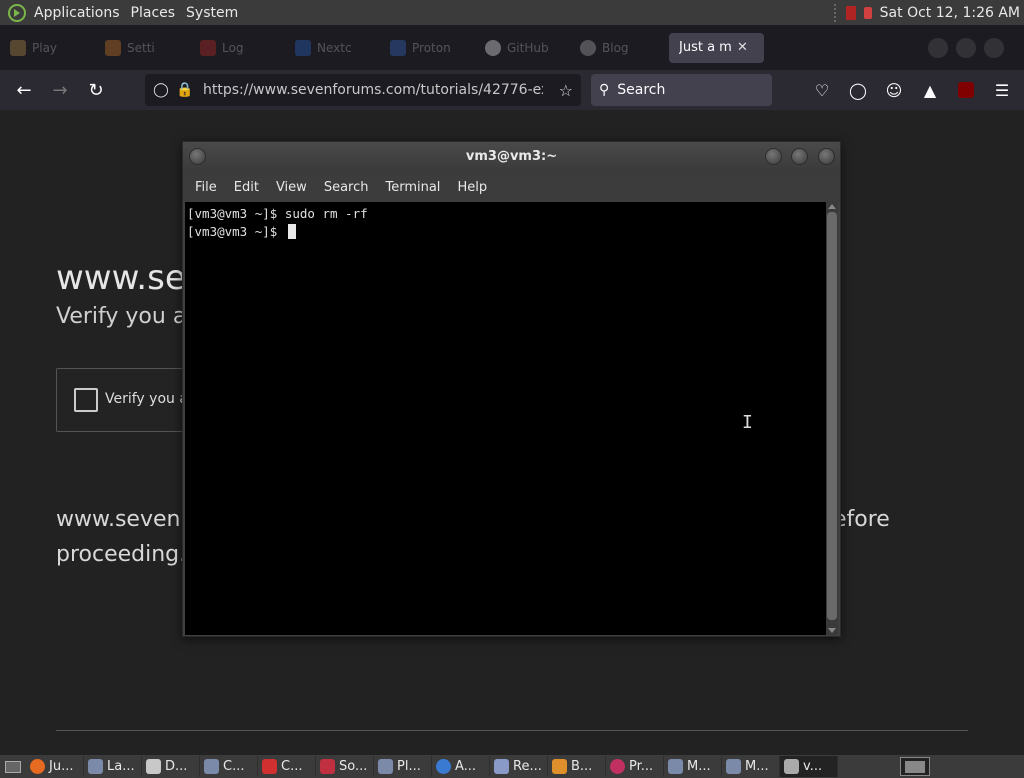  I want to click on tab-active: Just a mo ✕, so click(716, 47).